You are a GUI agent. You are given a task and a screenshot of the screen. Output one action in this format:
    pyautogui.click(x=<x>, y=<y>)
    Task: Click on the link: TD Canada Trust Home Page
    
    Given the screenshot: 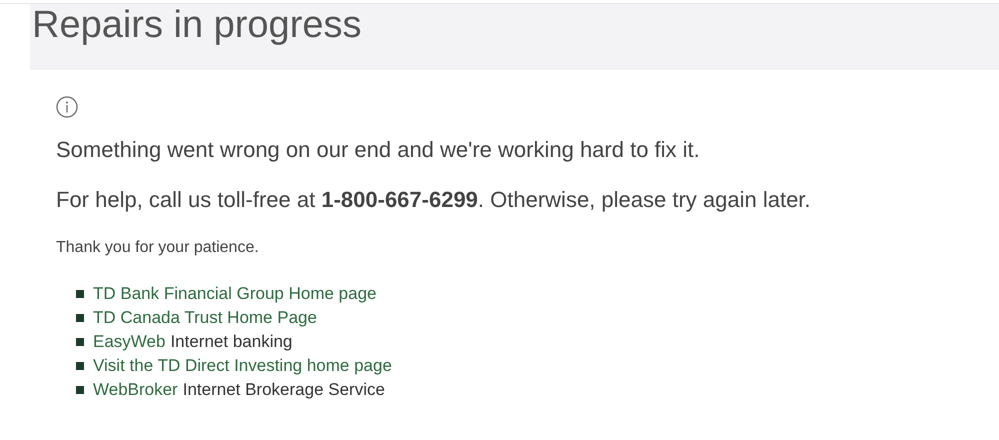 What is the action you would take?
    pyautogui.click(x=205, y=318)
    